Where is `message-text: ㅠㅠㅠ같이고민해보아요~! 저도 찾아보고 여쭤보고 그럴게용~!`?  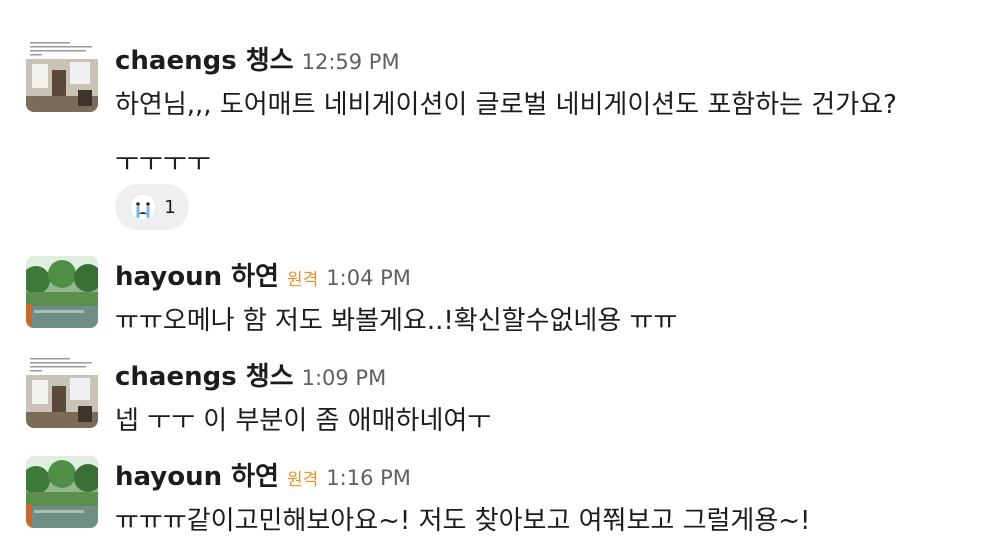
message-text: ㅠㅠㅠ같이고민해보아요~! 저도 찾아보고 여쭤보고 그럴게용~! is located at coordinates (463, 521).